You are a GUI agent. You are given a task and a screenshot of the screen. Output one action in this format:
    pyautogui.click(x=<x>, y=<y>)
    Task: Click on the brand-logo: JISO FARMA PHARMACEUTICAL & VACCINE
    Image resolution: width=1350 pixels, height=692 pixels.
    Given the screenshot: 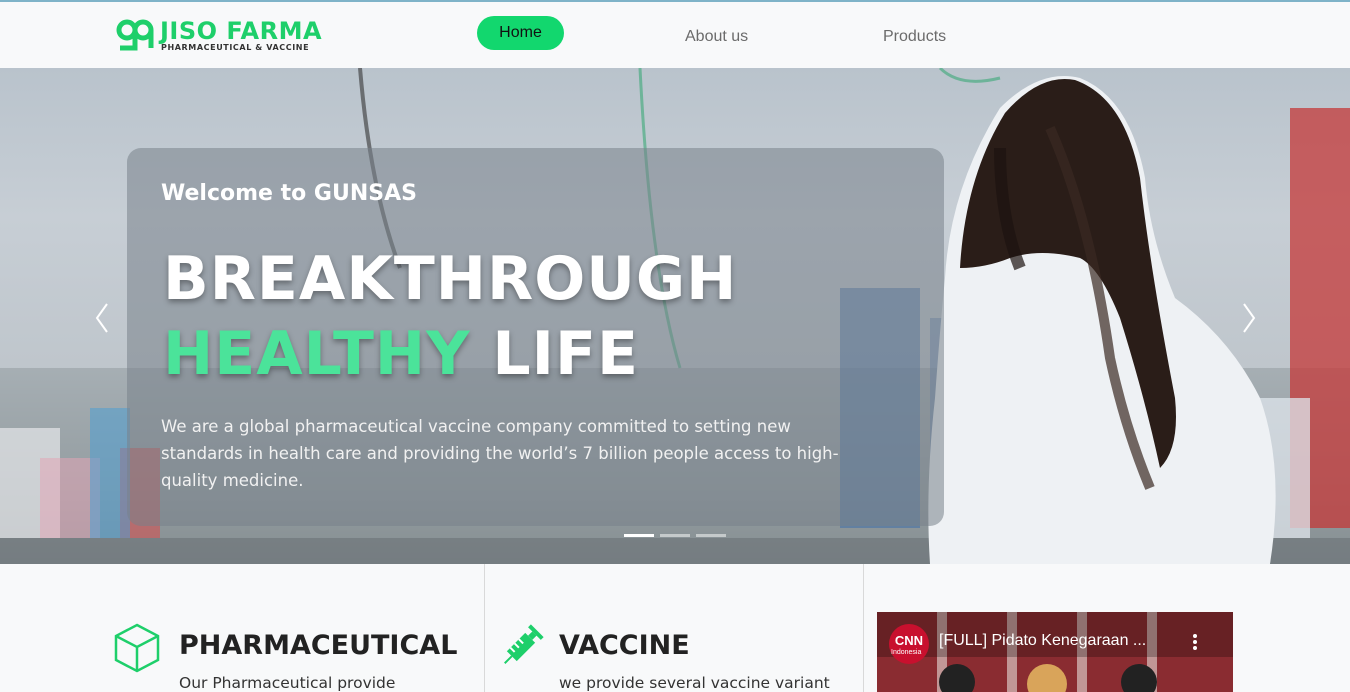 What is the action you would take?
    pyautogui.click(x=219, y=35)
    